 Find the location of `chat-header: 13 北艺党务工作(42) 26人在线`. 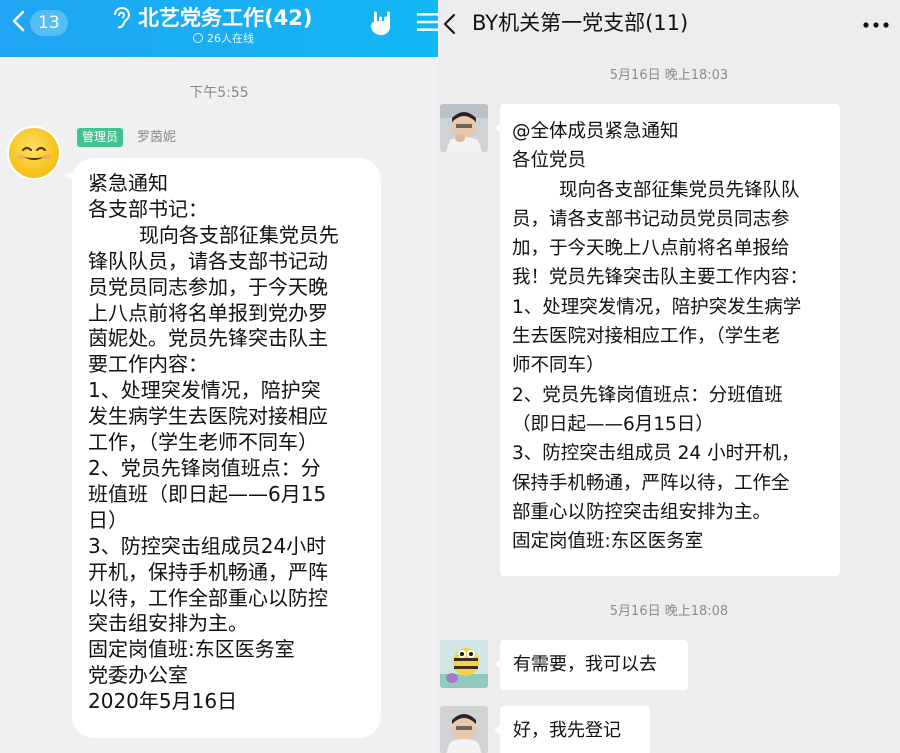

chat-header: 13 北艺党务工作(42) 26人在线 is located at coordinates (219, 28).